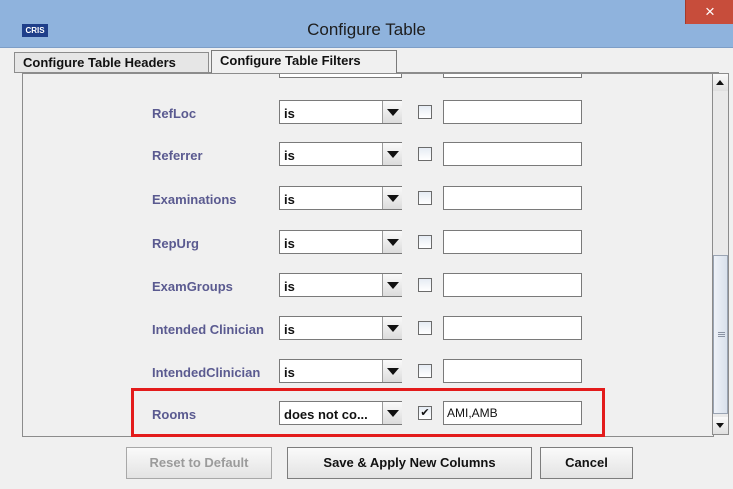 The image size is (733, 489). I want to click on filter-row-examinations: Examinations is, so click(368, 199).